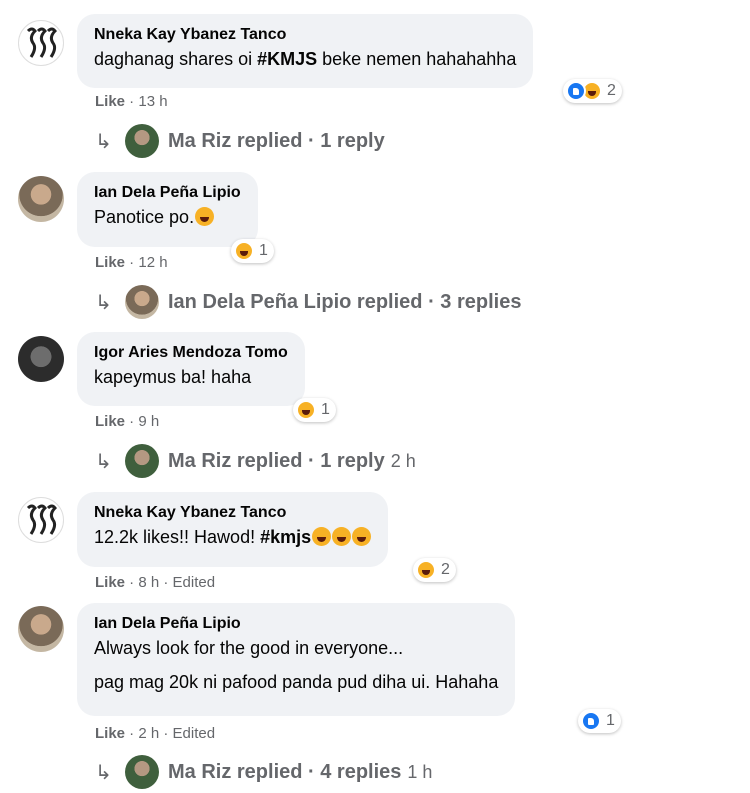 This screenshot has width=750, height=793. I want to click on view-replies-link: ↳ Ma Riz replied · 4 replies 1 h, so click(263, 772).